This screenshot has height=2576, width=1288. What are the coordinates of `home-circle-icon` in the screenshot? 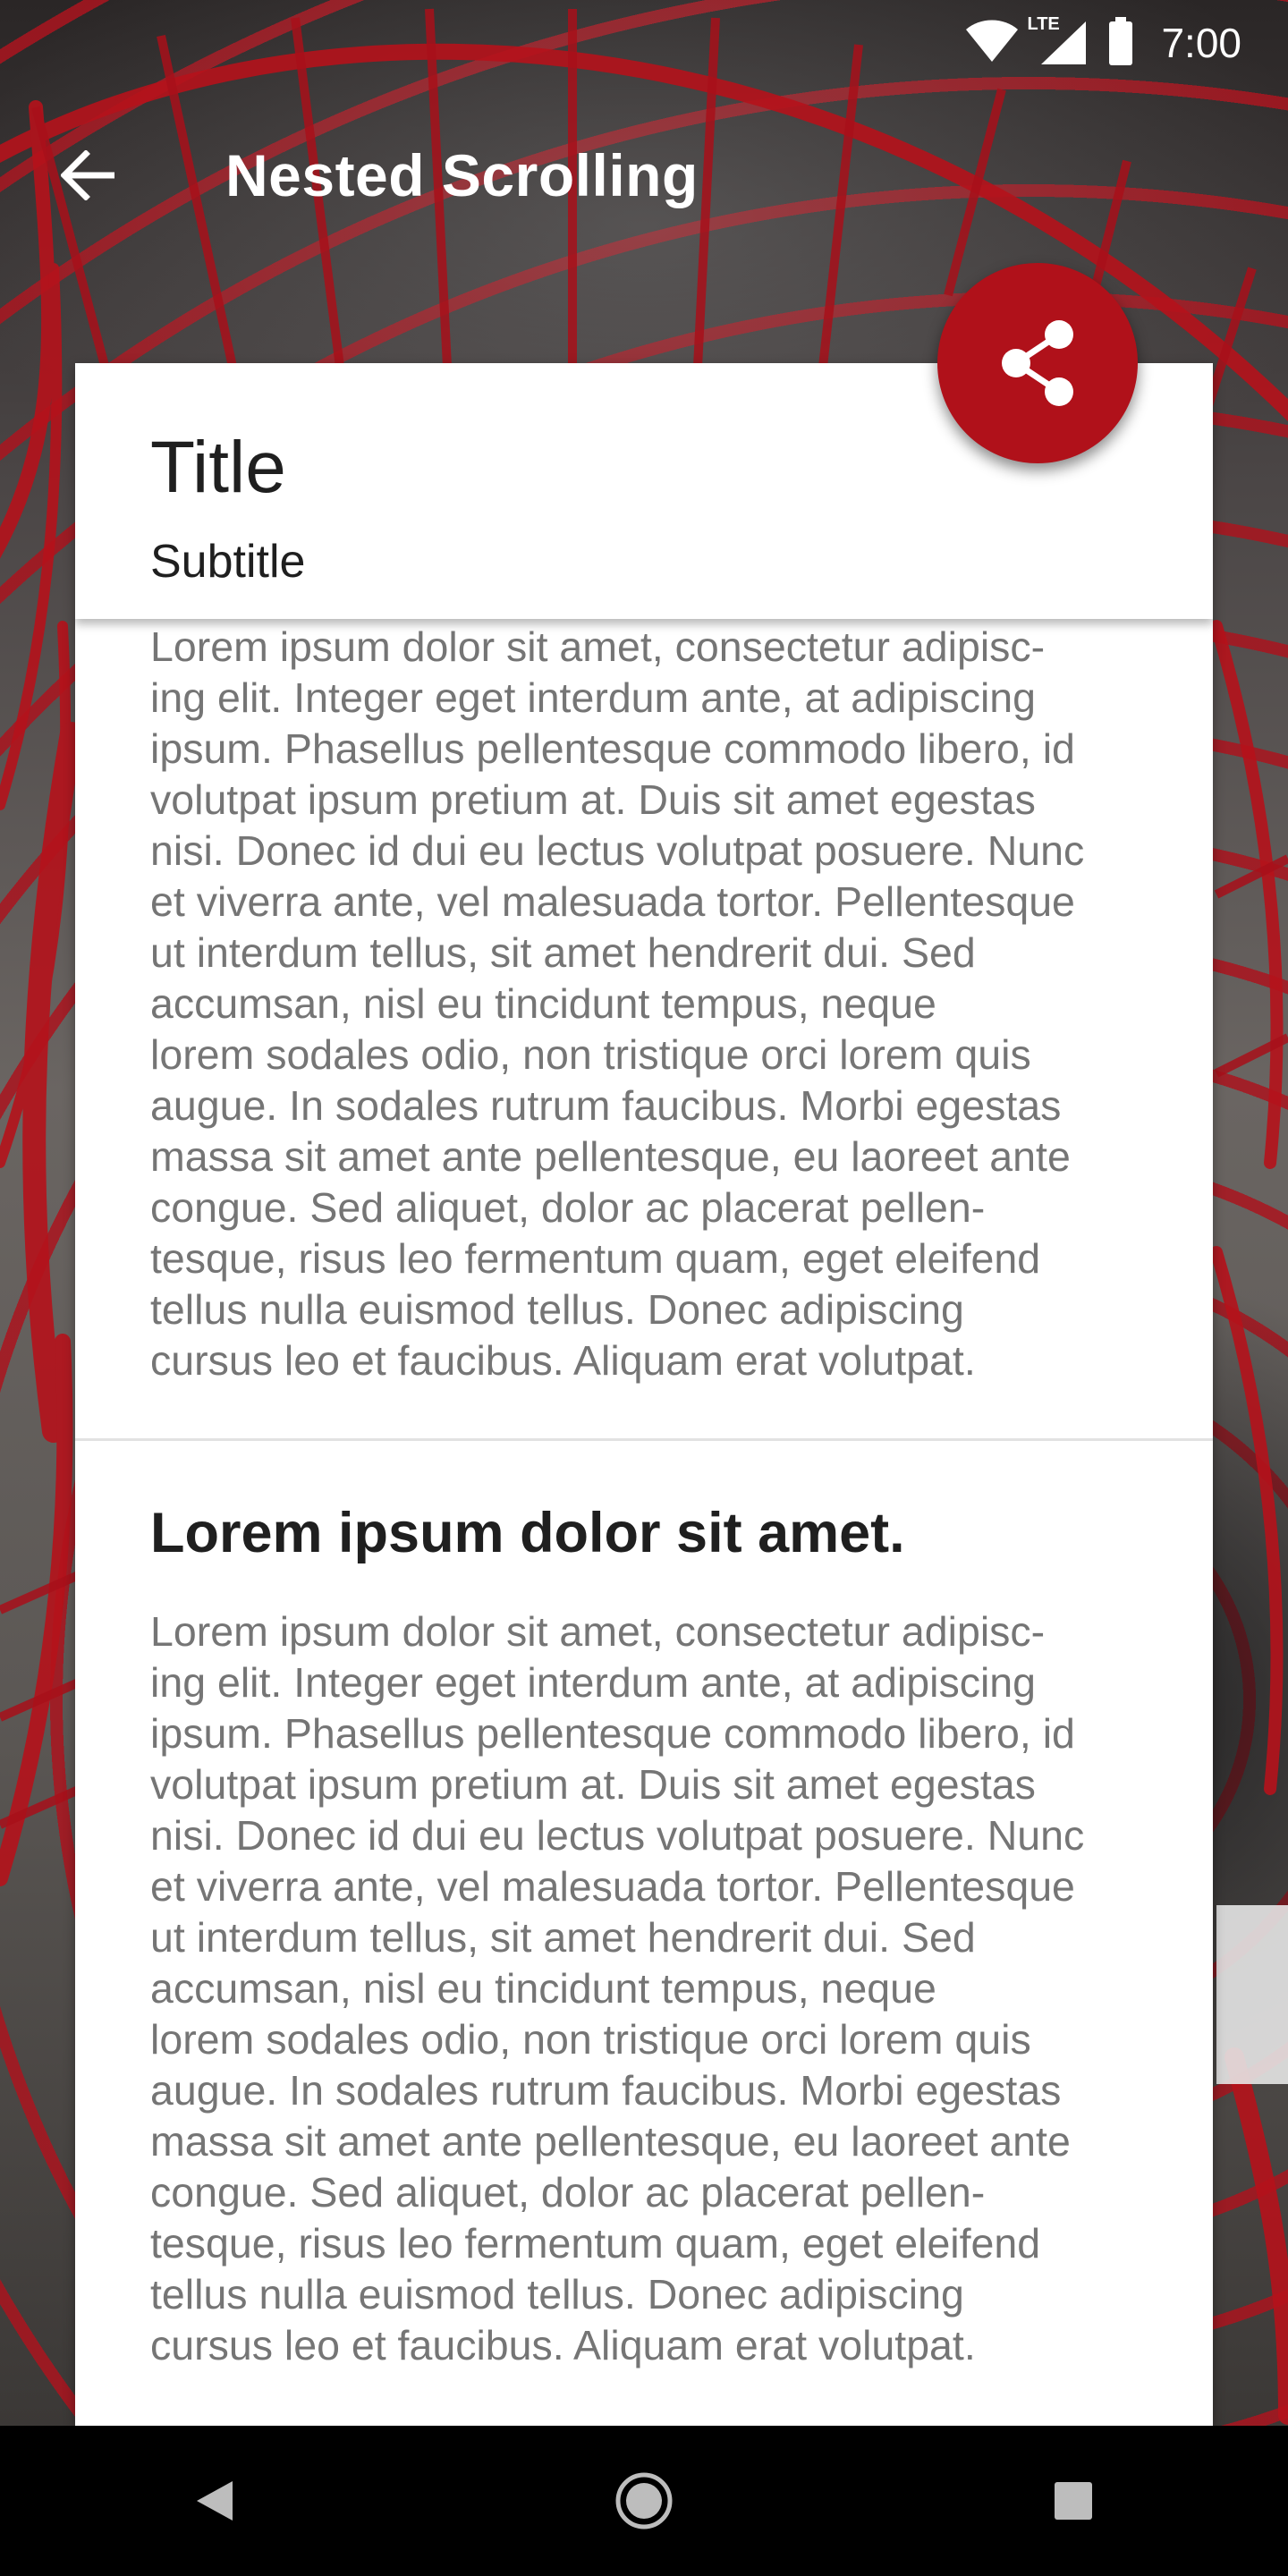 It's located at (644, 2500).